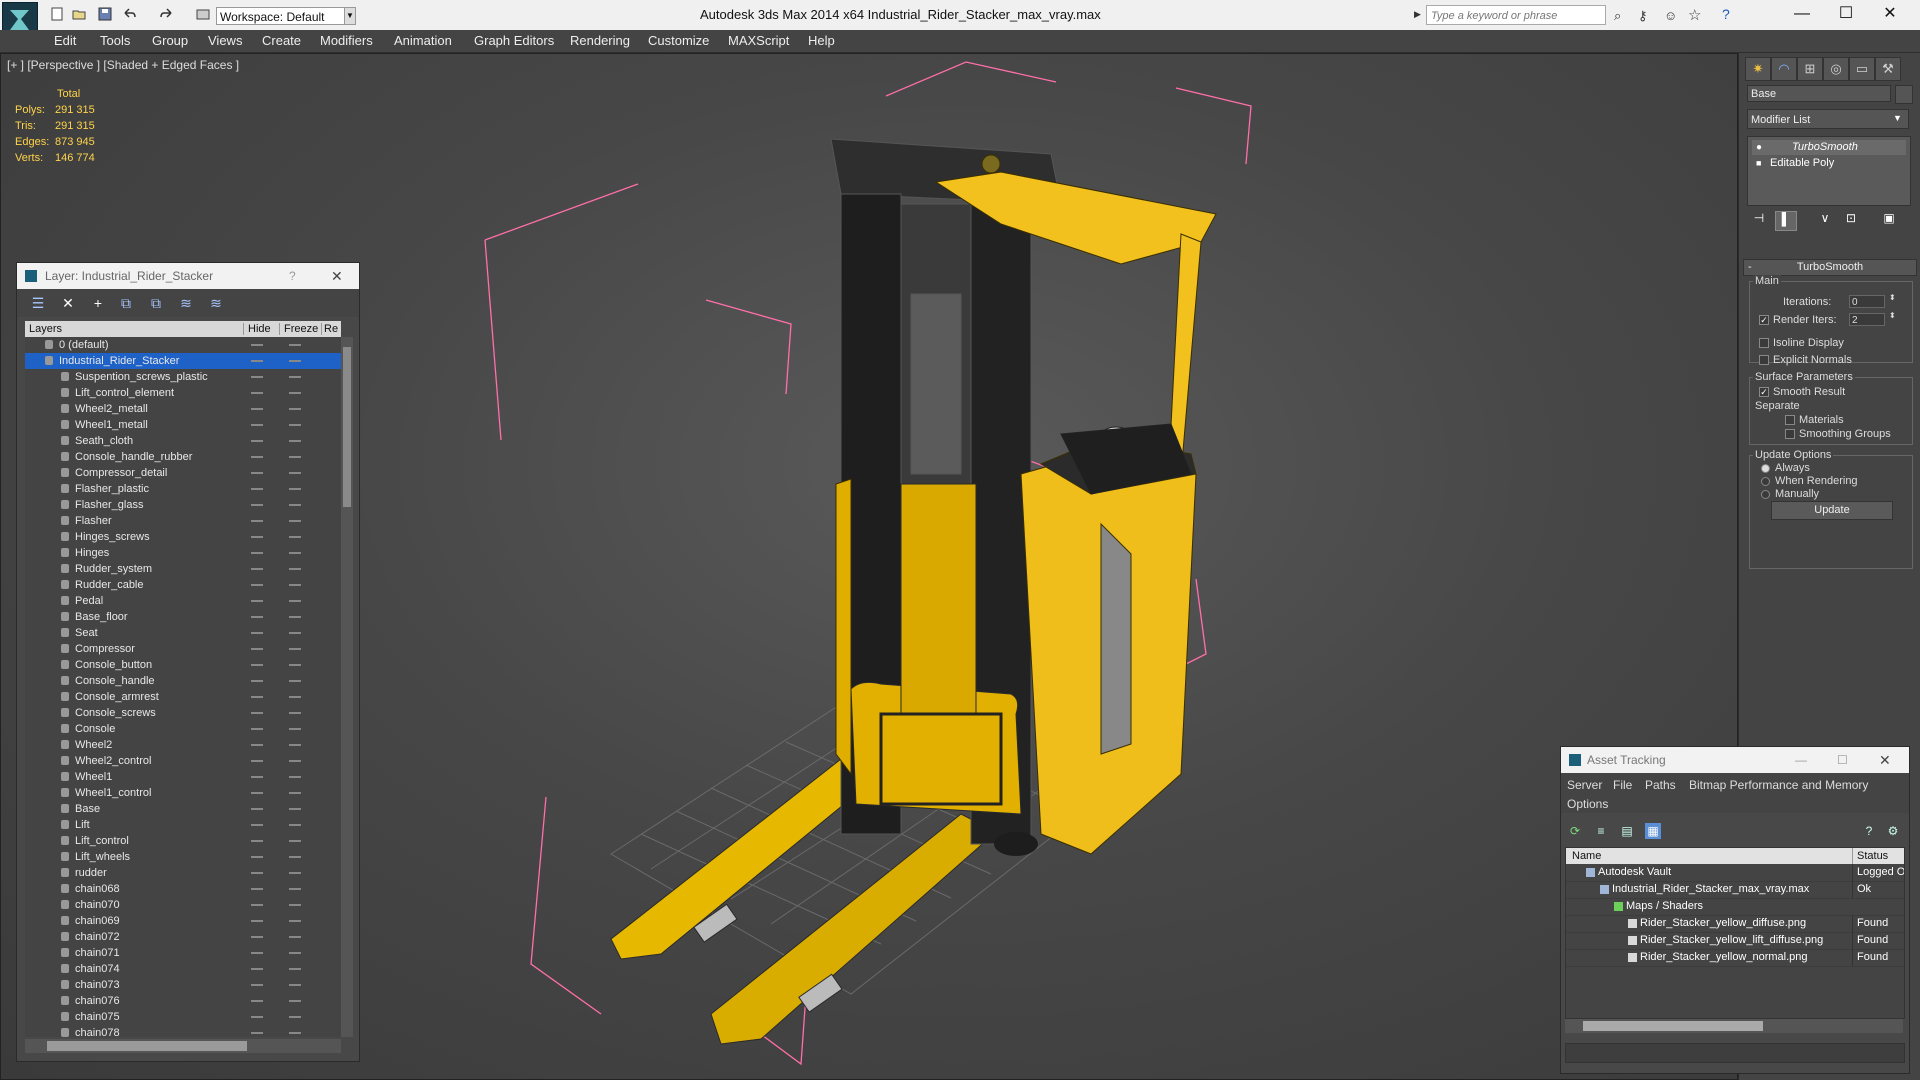 The height and width of the screenshot is (1080, 1920). I want to click on modifier-list-dropdown: Modifier List, so click(1828, 119).